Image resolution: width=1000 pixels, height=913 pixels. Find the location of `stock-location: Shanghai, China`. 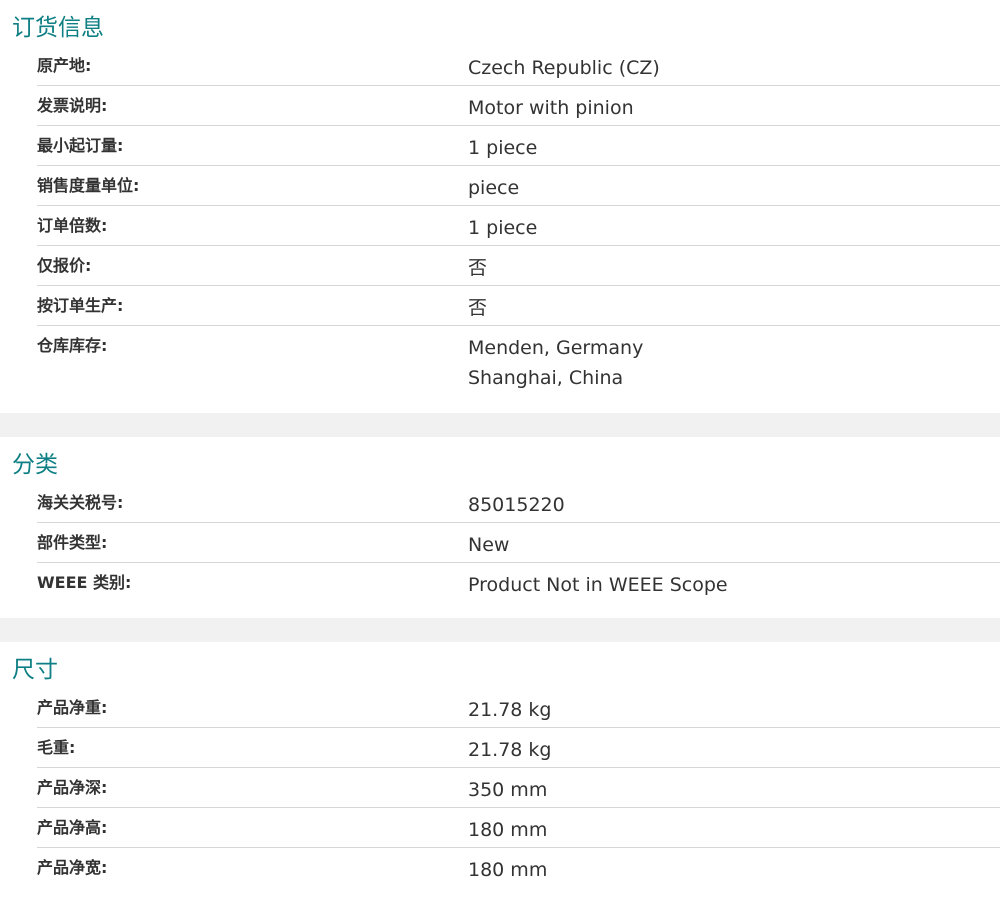

stock-location: Shanghai, China is located at coordinates (546, 378).